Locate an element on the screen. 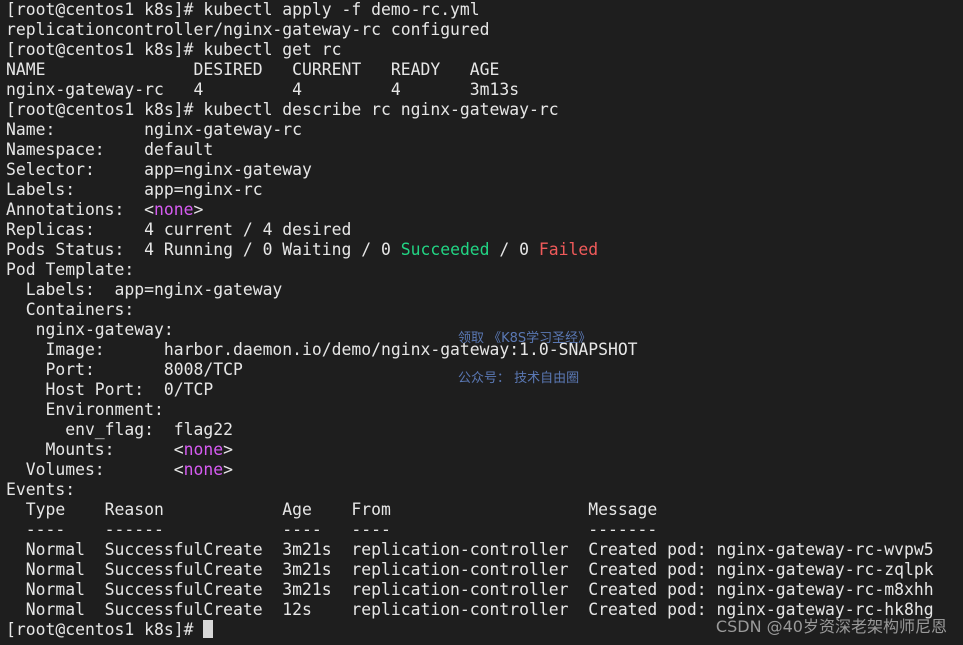 The width and height of the screenshot is (963, 645). table-row: nginx-gateway-rc 4 4 4 3m13s is located at coordinates (481, 90).